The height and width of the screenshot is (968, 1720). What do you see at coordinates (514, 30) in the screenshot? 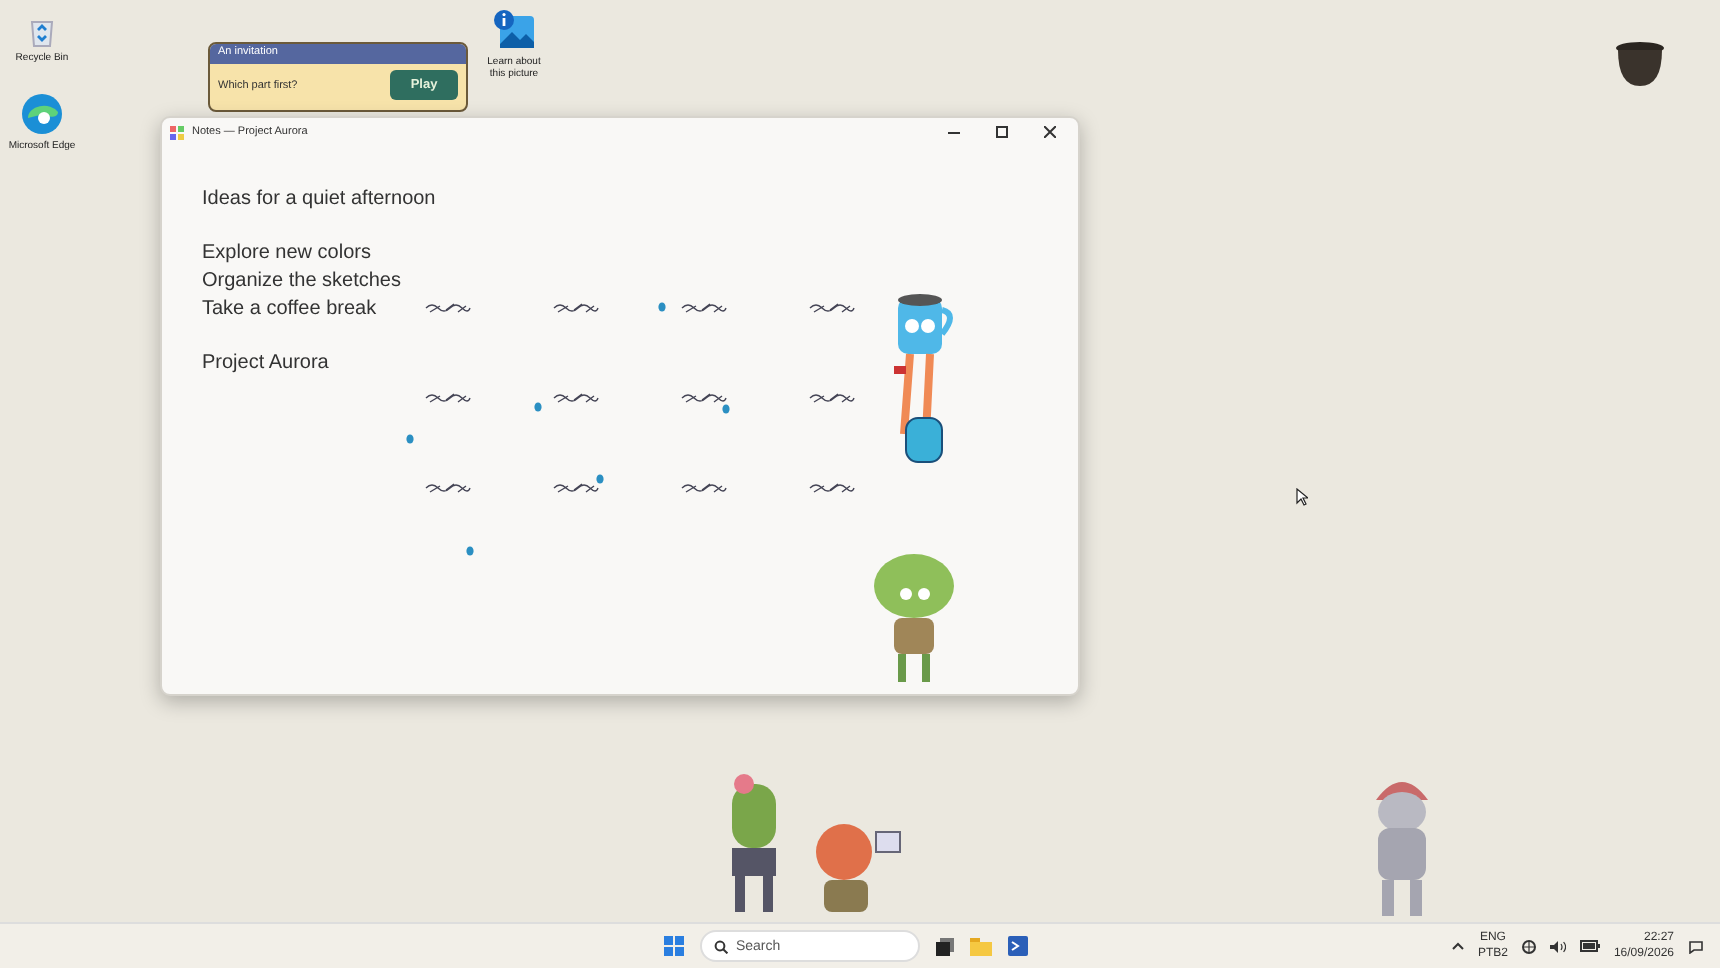
I see `picture-info-icon` at bounding box center [514, 30].